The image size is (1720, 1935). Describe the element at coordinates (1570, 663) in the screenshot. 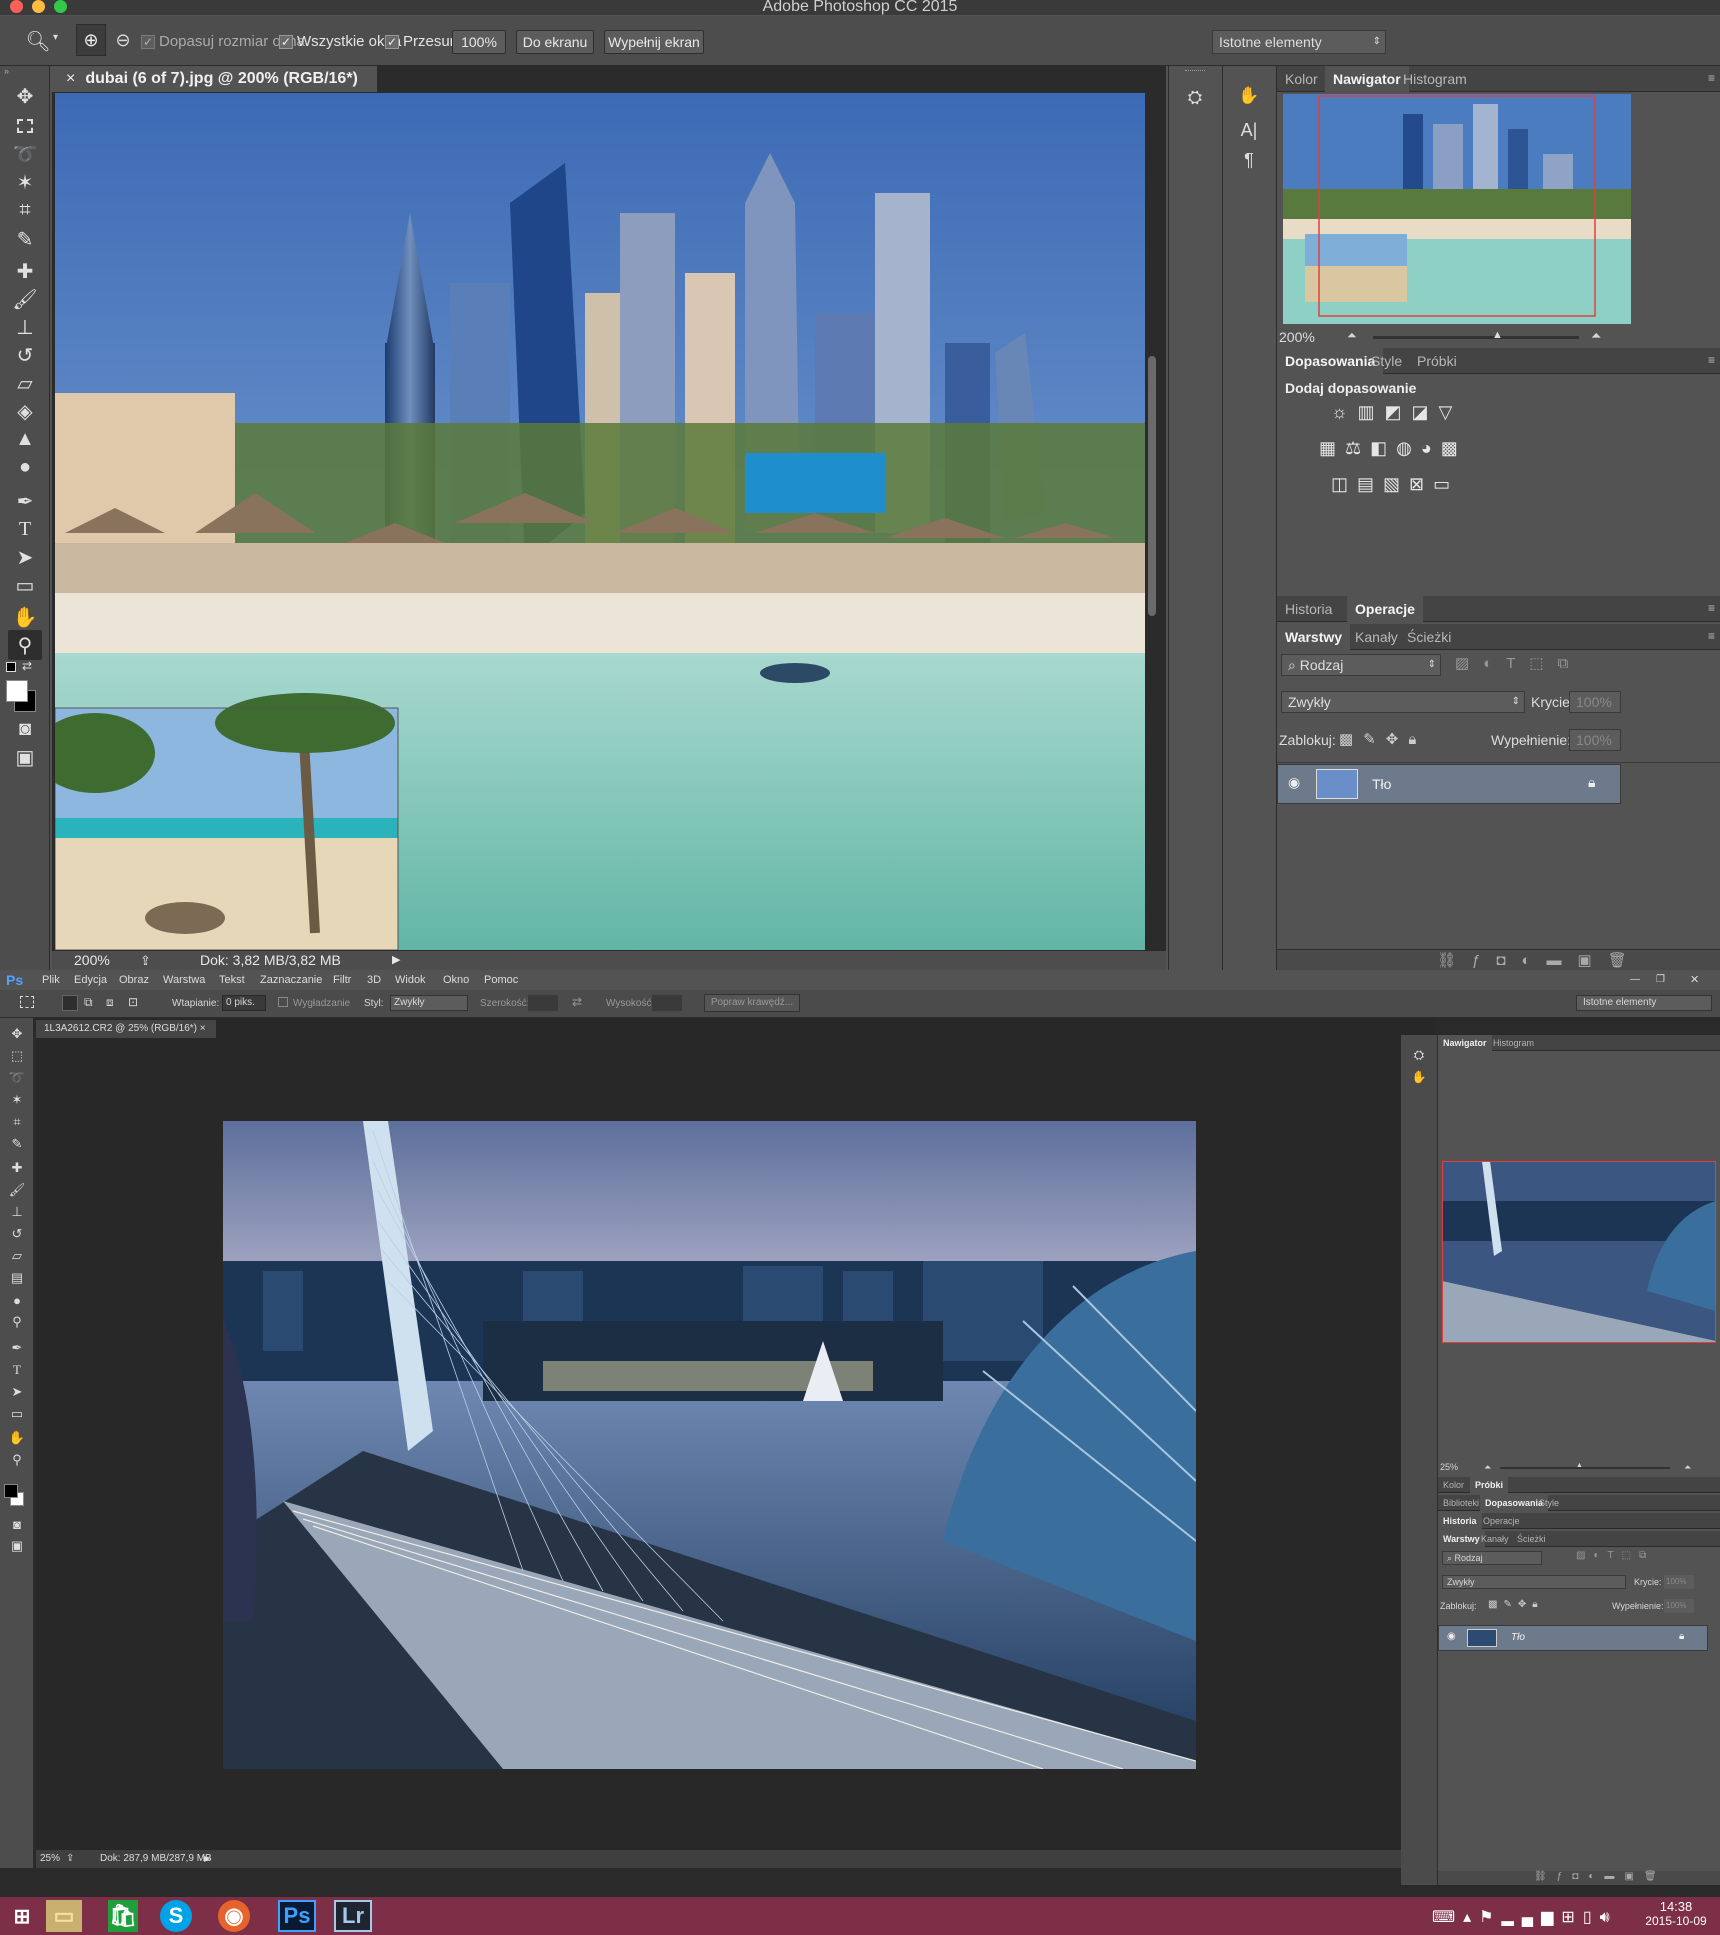

I see `smart-filter-icon: ⧉` at that location.